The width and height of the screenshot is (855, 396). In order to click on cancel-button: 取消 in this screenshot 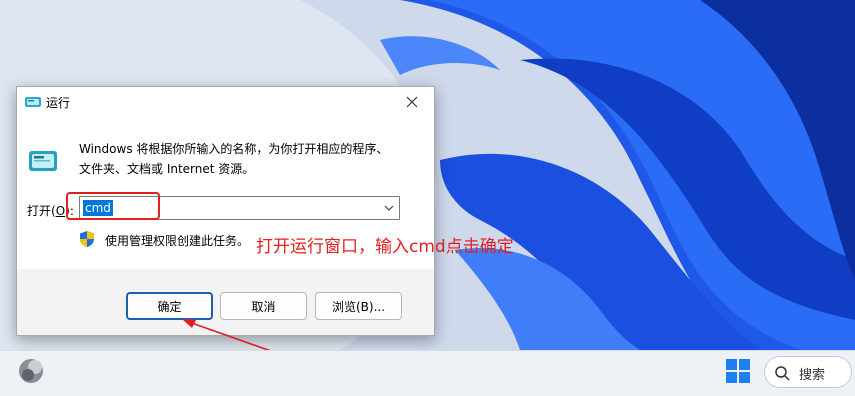, I will do `click(263, 306)`.